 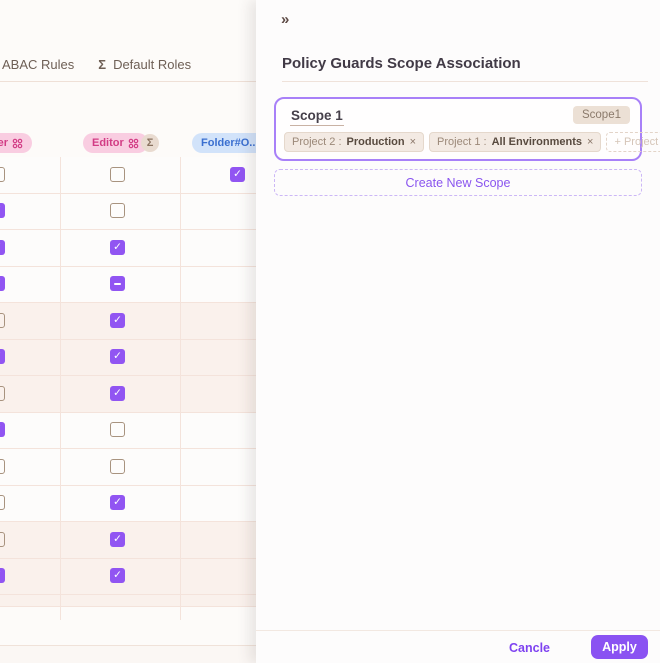 I want to click on tab-default-roles: Σ Default Roles, so click(x=144, y=64).